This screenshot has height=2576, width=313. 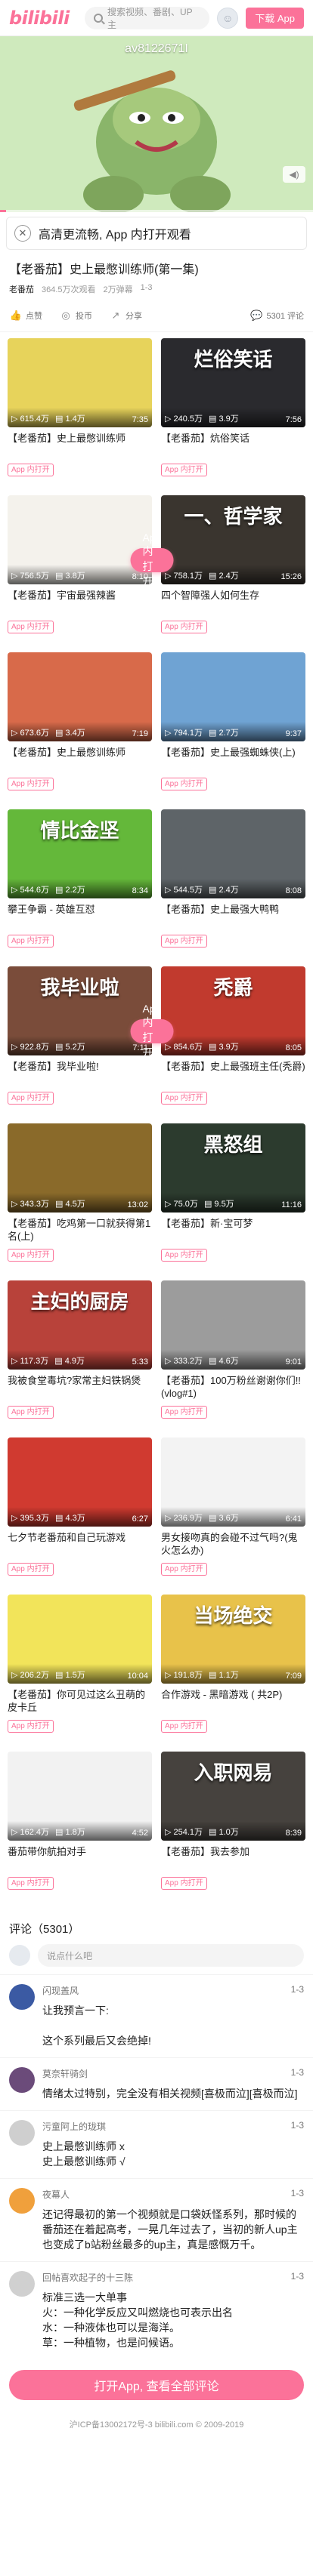 I want to click on video-card: ▷ 395.3万 ▤ 4.3万 6:27 七夕节老番茄和自己玩游戏 App 内打开, so click(x=80, y=1516).